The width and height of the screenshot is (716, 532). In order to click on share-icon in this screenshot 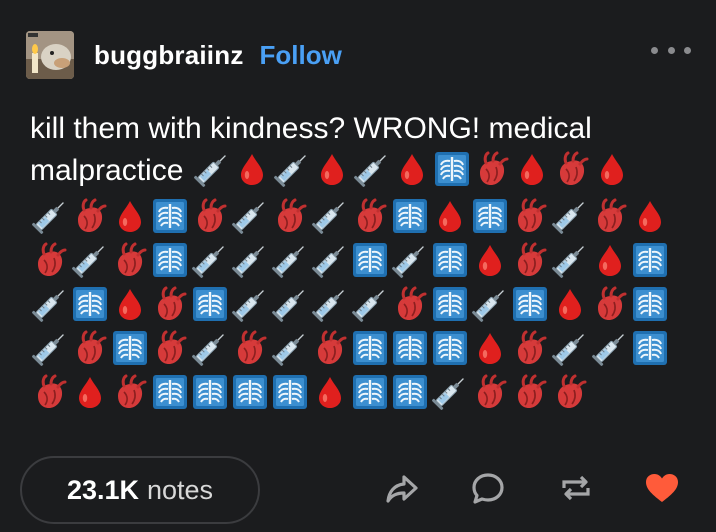, I will do `click(402, 488)`.